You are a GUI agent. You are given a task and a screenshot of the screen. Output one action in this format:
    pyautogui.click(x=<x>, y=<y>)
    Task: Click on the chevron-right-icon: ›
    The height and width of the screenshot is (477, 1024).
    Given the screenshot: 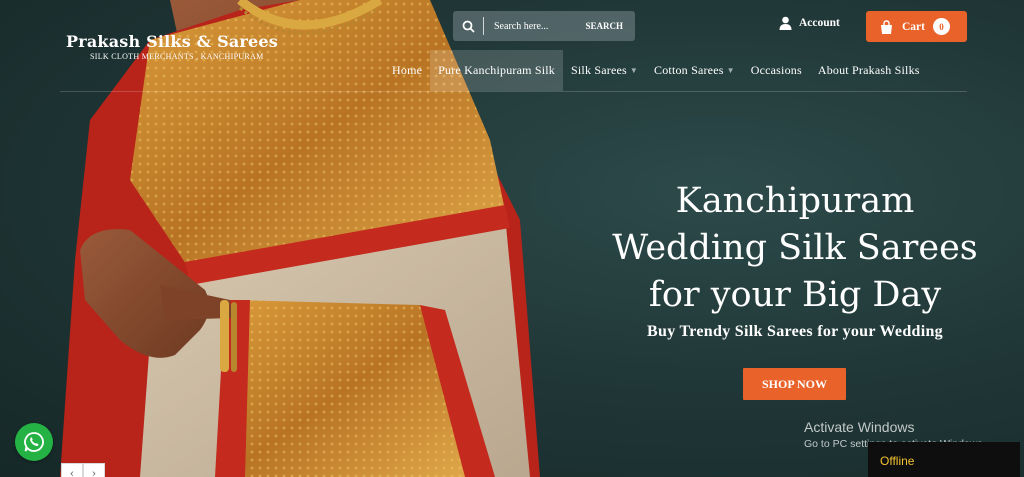 What is the action you would take?
    pyautogui.click(x=94, y=471)
    